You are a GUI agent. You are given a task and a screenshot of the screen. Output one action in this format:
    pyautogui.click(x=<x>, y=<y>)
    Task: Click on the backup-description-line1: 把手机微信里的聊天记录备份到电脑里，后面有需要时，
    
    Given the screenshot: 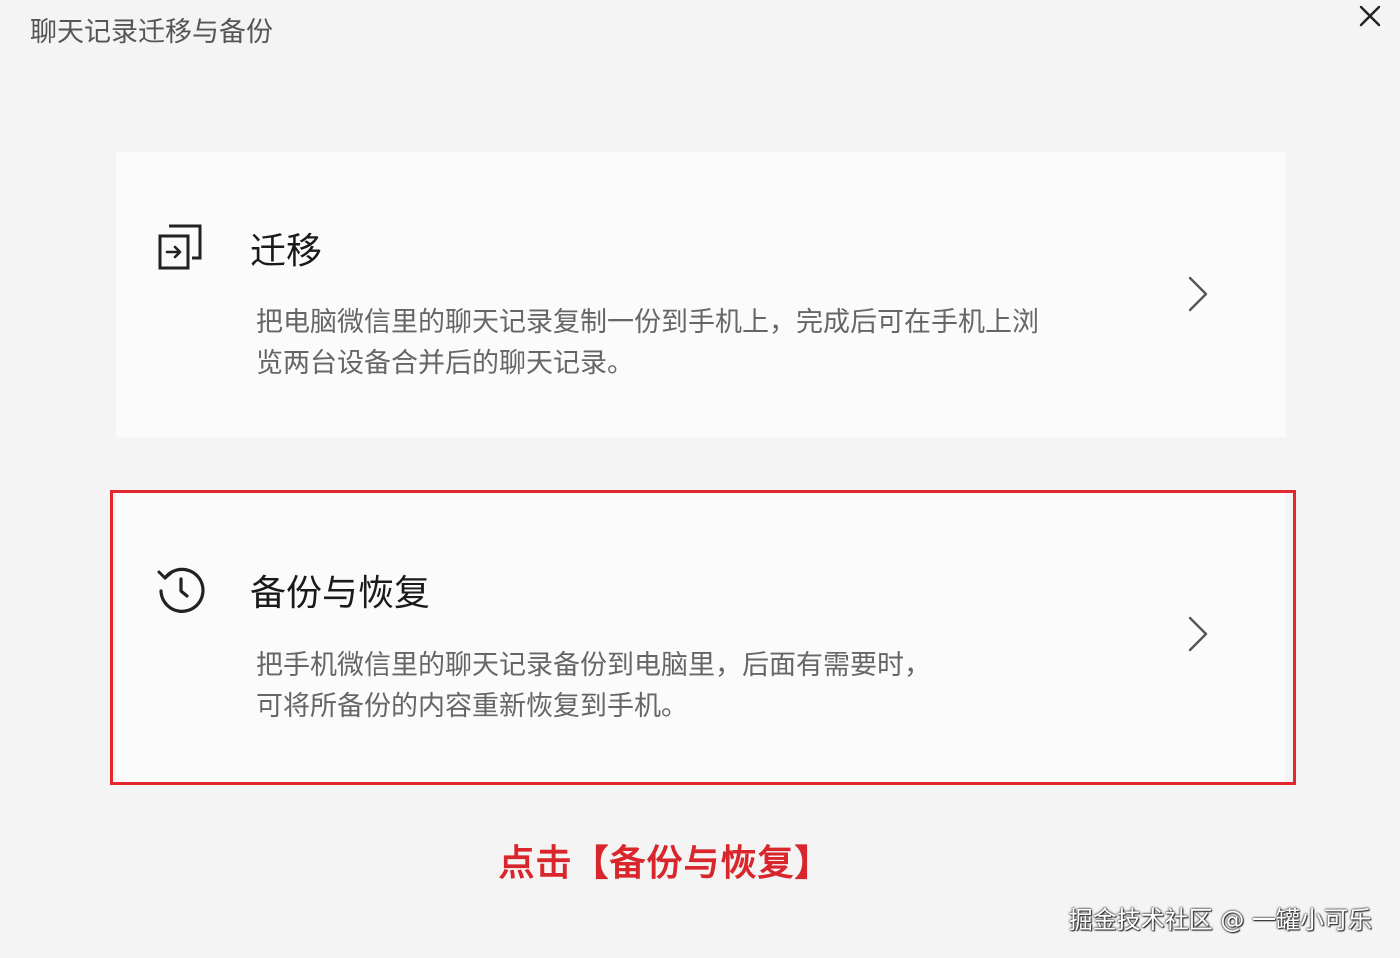 What is the action you would take?
    pyautogui.click(x=593, y=665)
    